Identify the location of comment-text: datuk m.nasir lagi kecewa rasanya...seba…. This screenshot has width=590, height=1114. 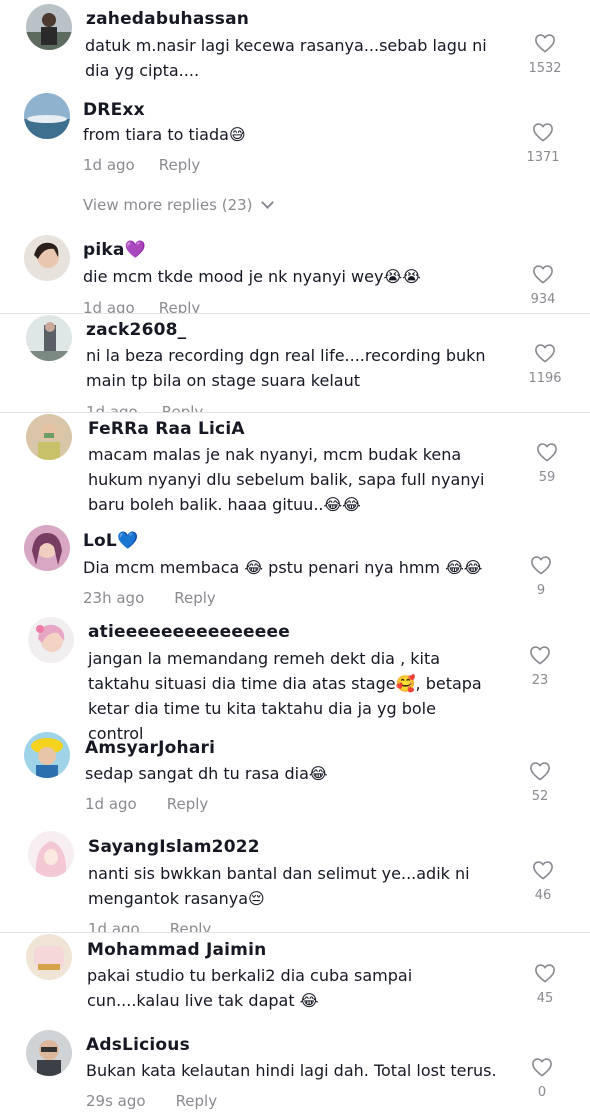
(286, 58).